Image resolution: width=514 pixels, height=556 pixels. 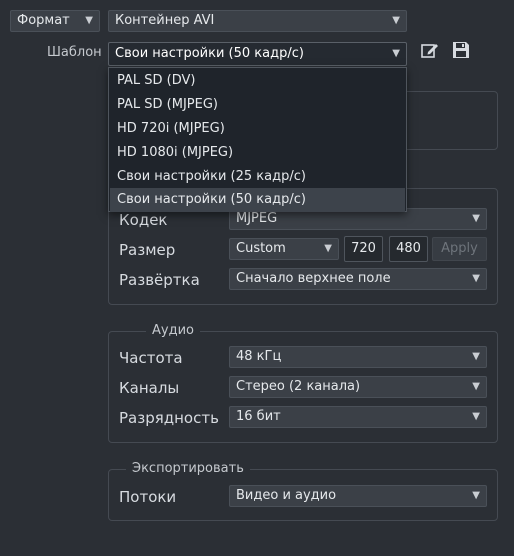 I want to click on width-input: 720, so click(x=363, y=249).